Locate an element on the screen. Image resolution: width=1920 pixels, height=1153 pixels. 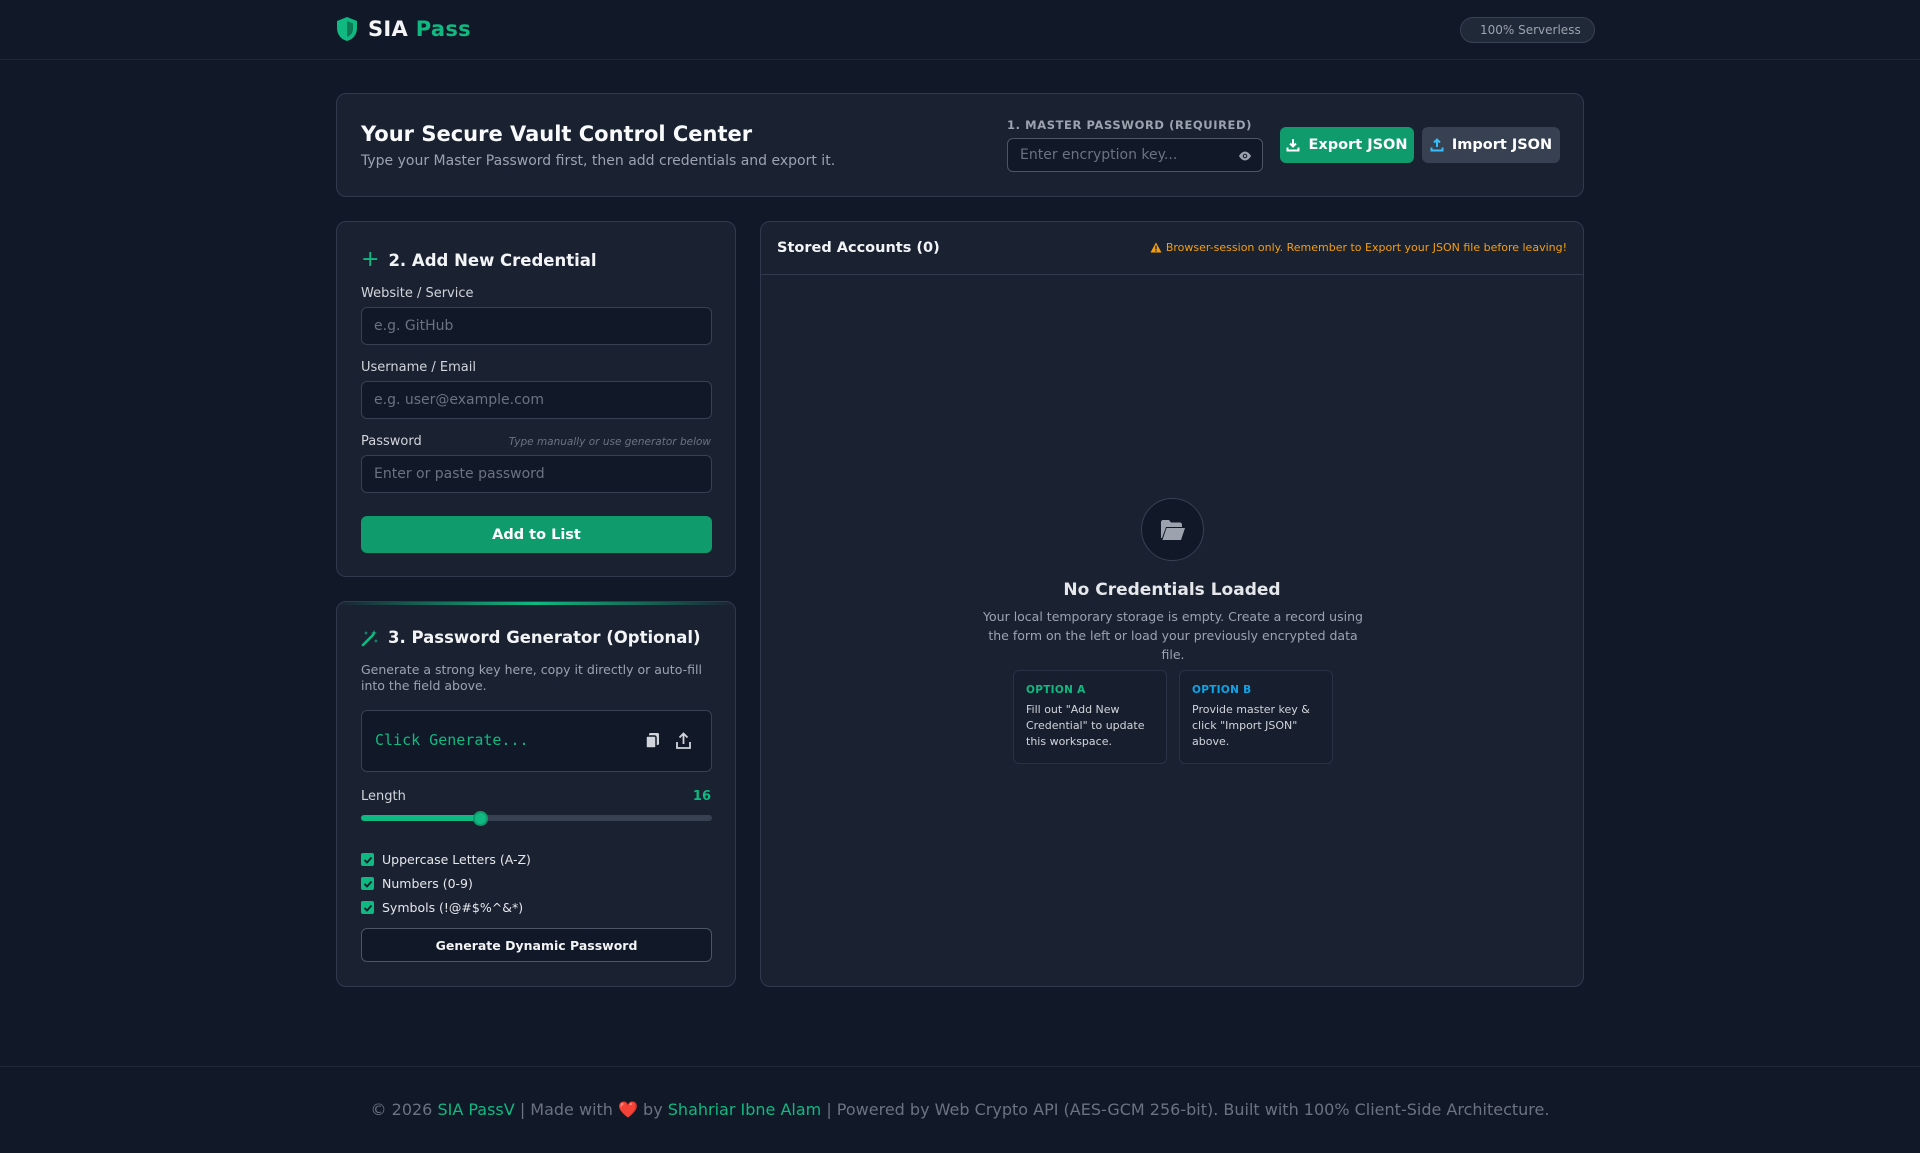
password-input is located at coordinates (536, 474).